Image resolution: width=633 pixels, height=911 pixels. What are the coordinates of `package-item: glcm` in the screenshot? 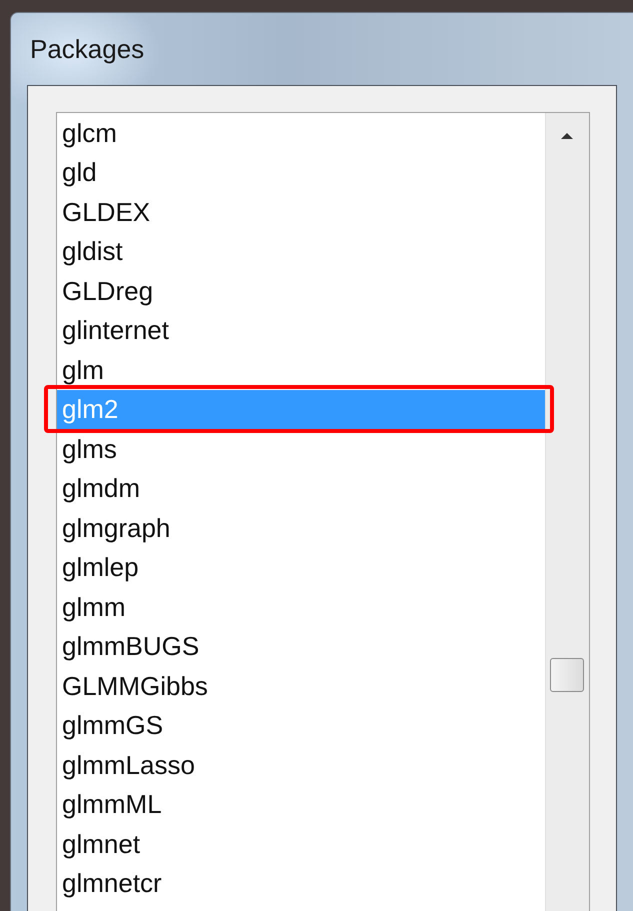 It's located at (89, 133).